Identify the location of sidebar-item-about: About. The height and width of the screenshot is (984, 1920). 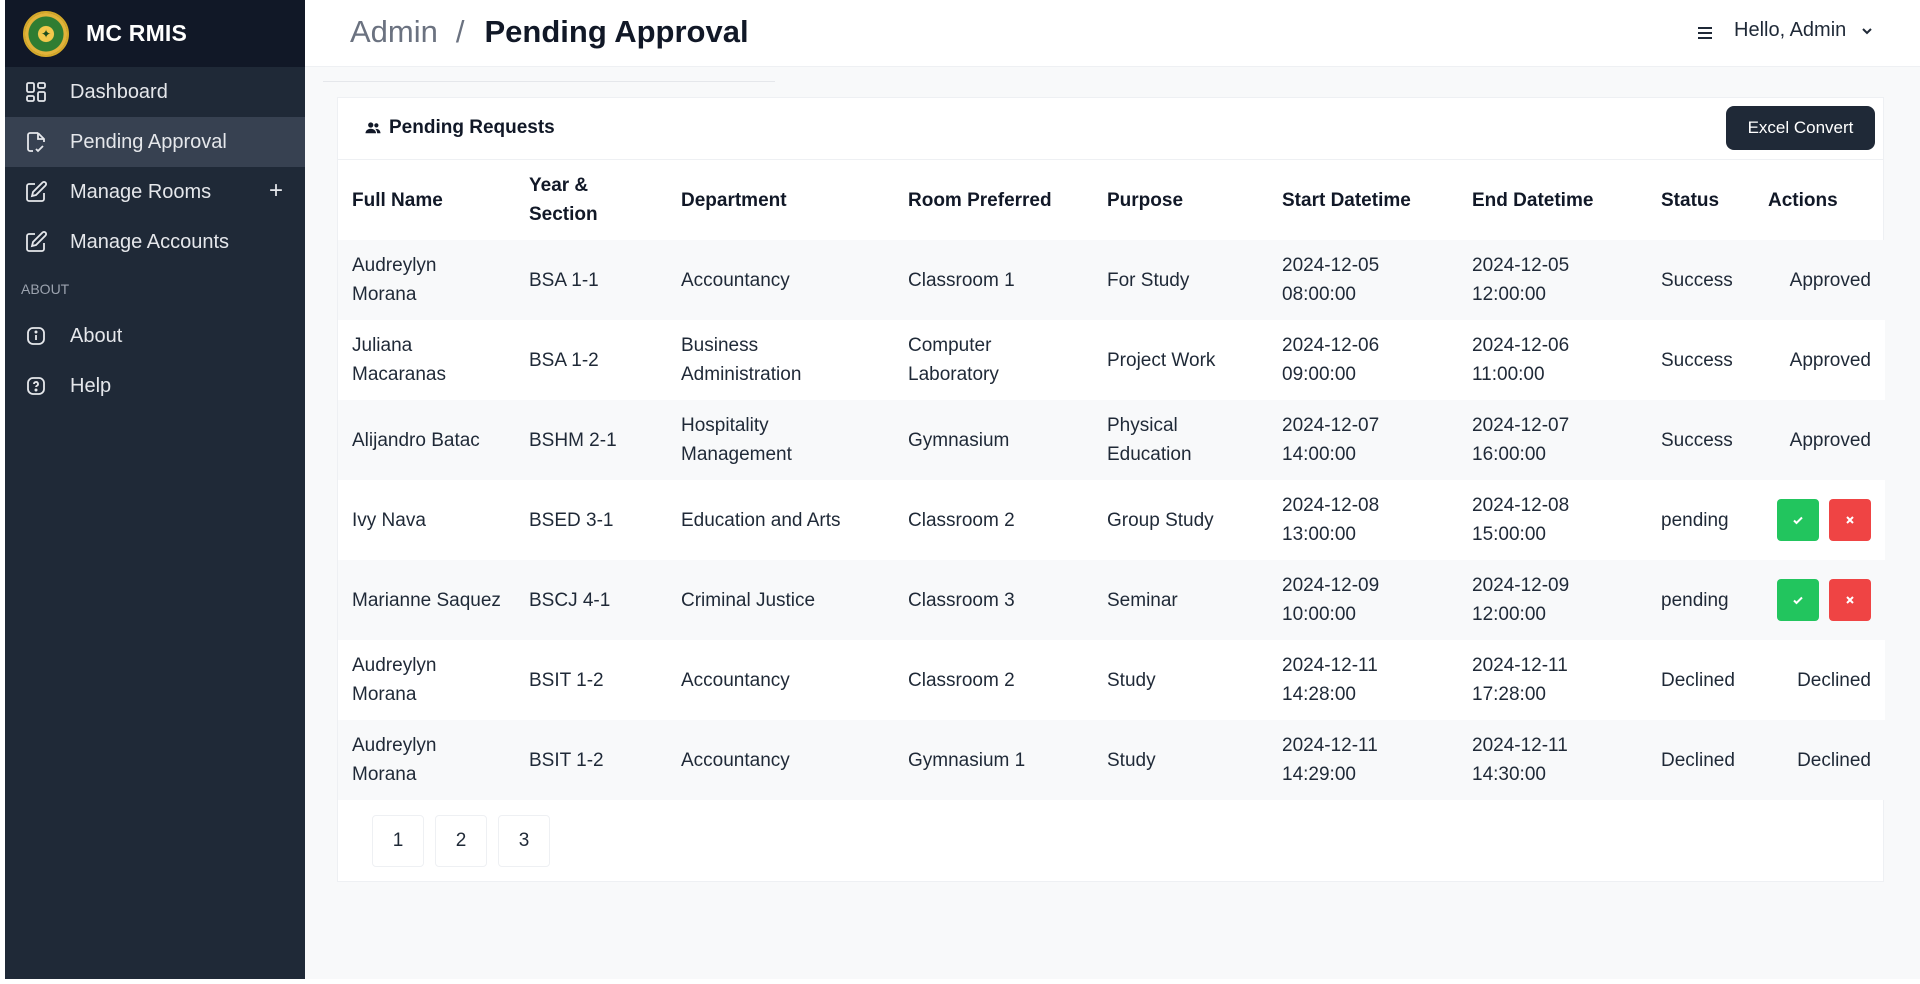
(155, 336).